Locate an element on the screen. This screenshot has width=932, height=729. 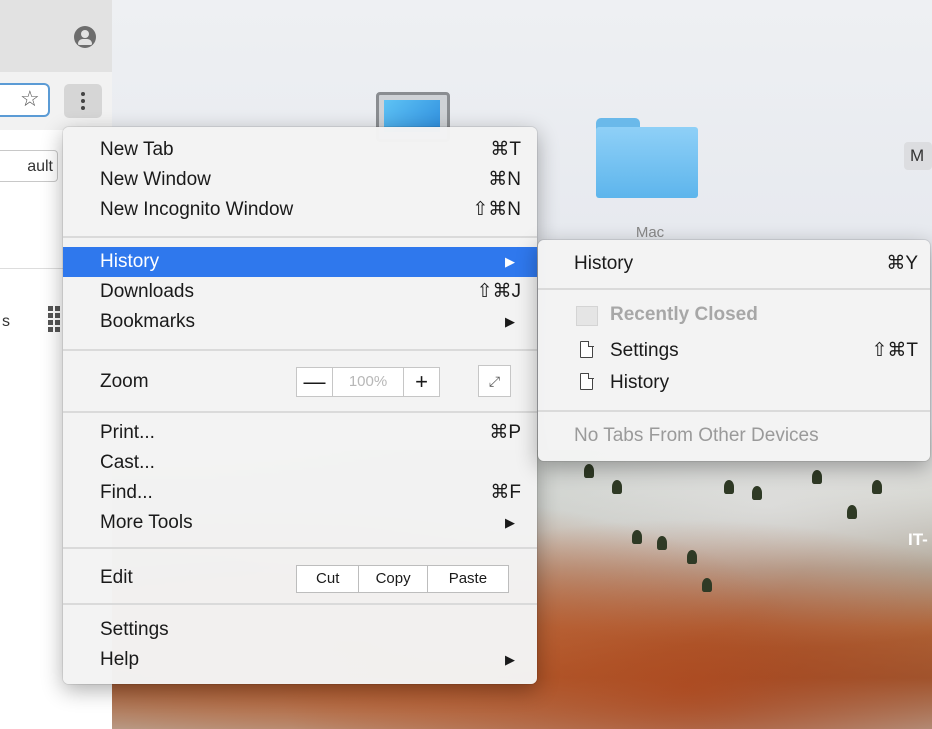
recent-item-label: History is located at coordinates (640, 382).